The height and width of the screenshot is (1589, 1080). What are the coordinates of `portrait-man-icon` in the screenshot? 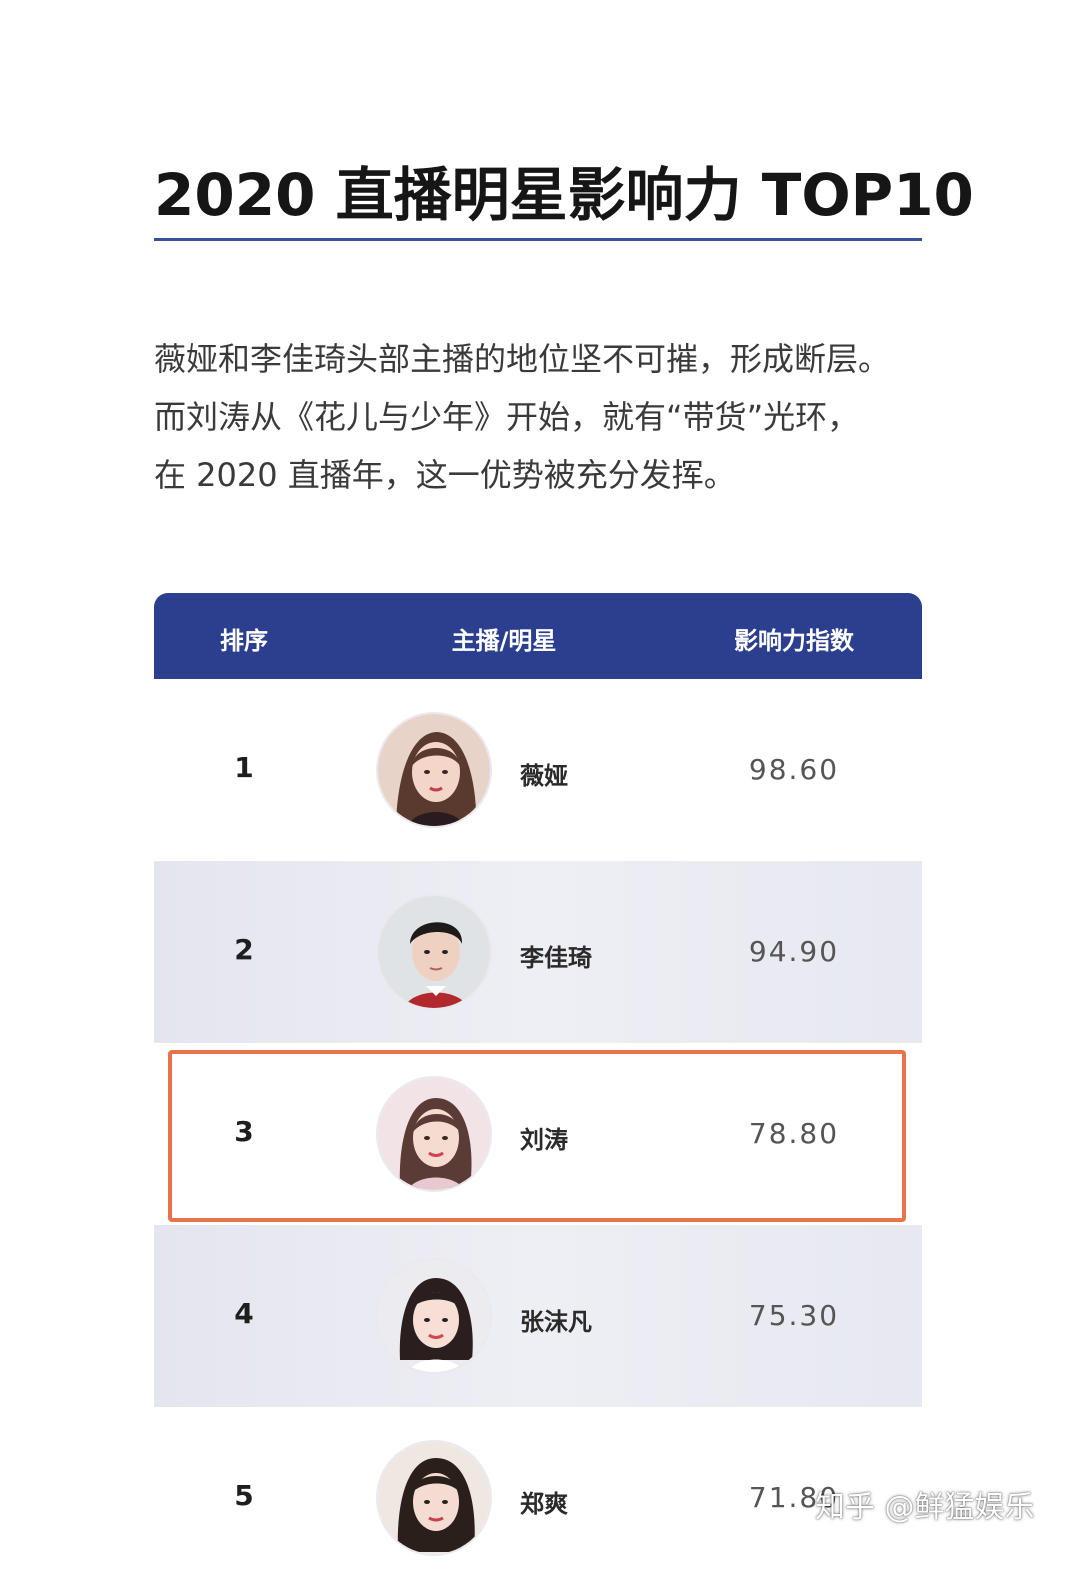 It's located at (434, 952).